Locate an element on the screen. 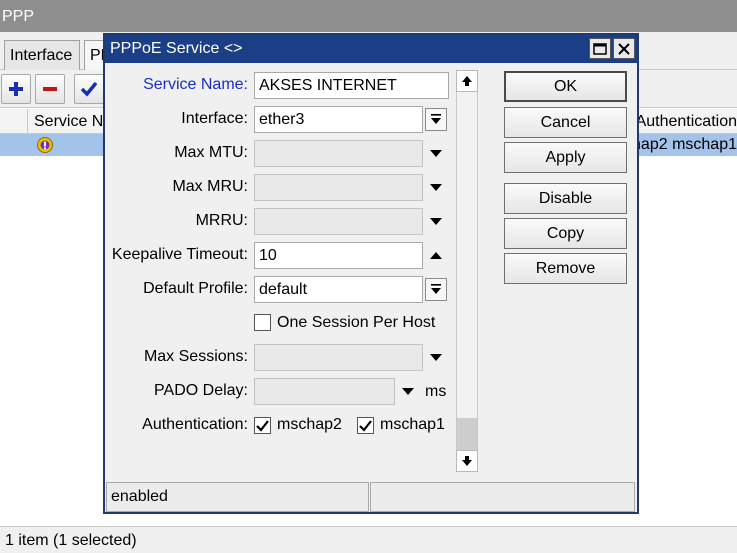 The width and height of the screenshot is (737, 553). arrow-down-icon is located at coordinates (467, 461).